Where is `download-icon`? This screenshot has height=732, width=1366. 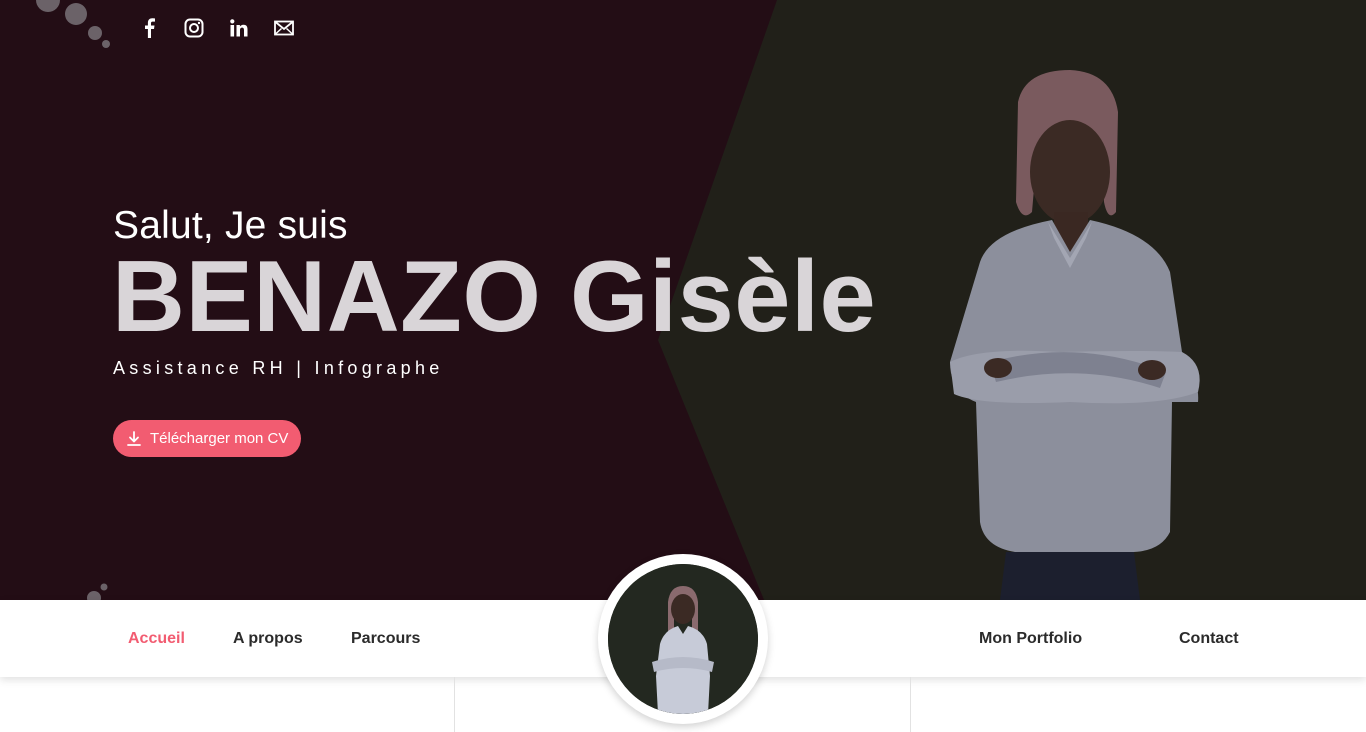
download-icon is located at coordinates (134, 438).